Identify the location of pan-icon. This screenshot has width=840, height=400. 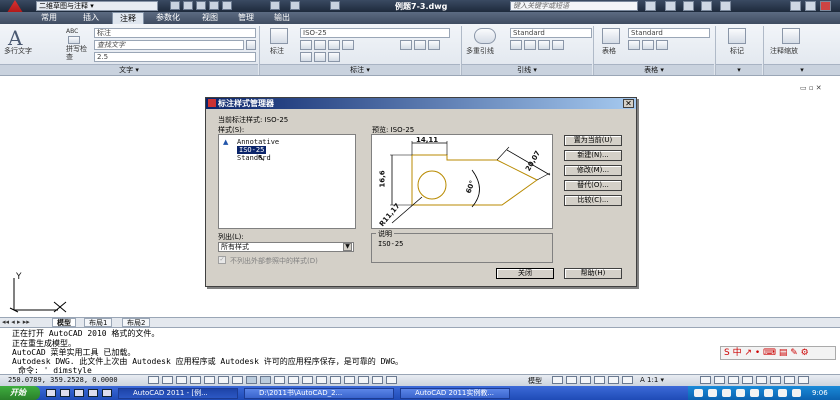
(585, 380).